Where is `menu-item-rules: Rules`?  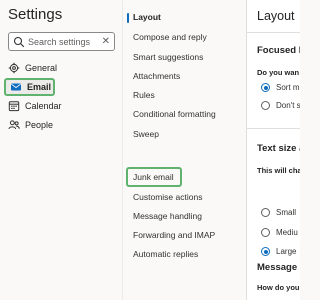
menu-item-rules: Rules is located at coordinates (144, 95).